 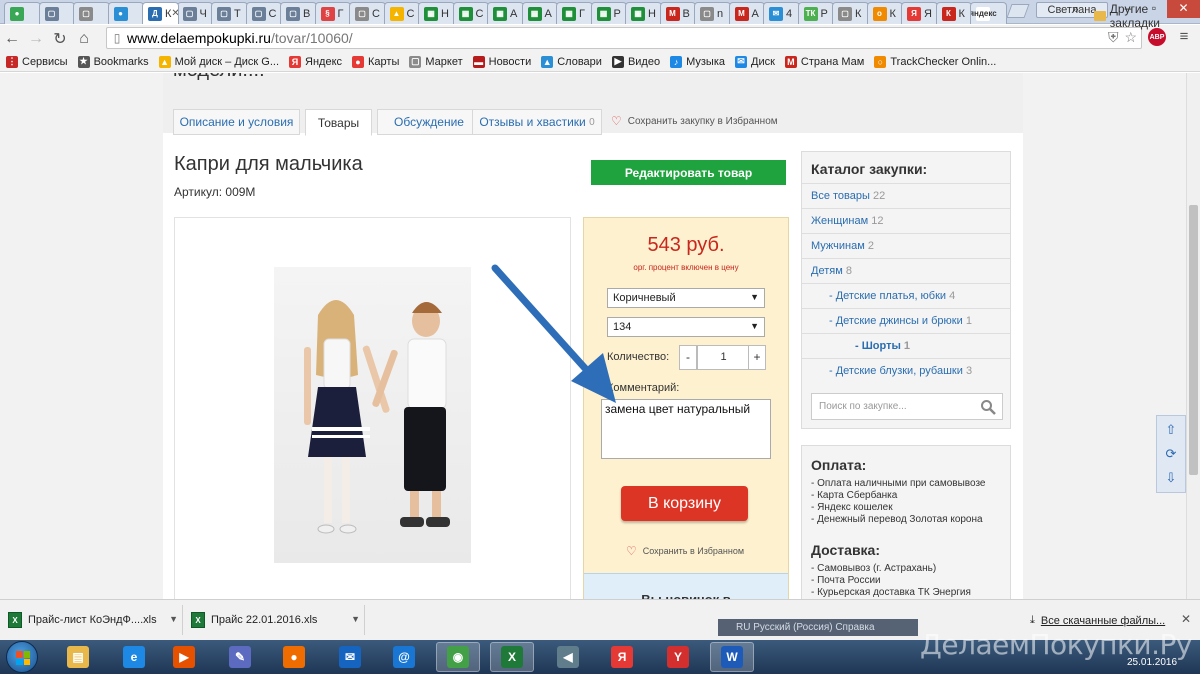 What do you see at coordinates (757, 357) in the screenshot?
I see `quantity-increase-button: +` at bounding box center [757, 357].